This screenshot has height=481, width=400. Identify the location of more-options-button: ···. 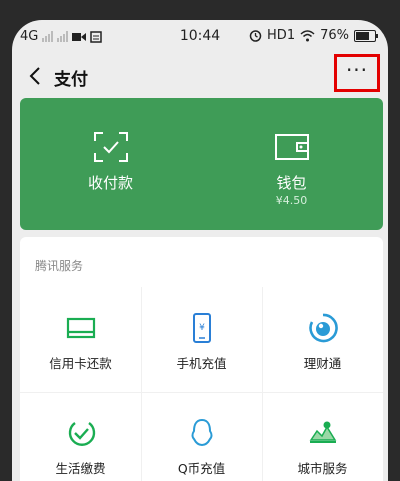
(357, 73).